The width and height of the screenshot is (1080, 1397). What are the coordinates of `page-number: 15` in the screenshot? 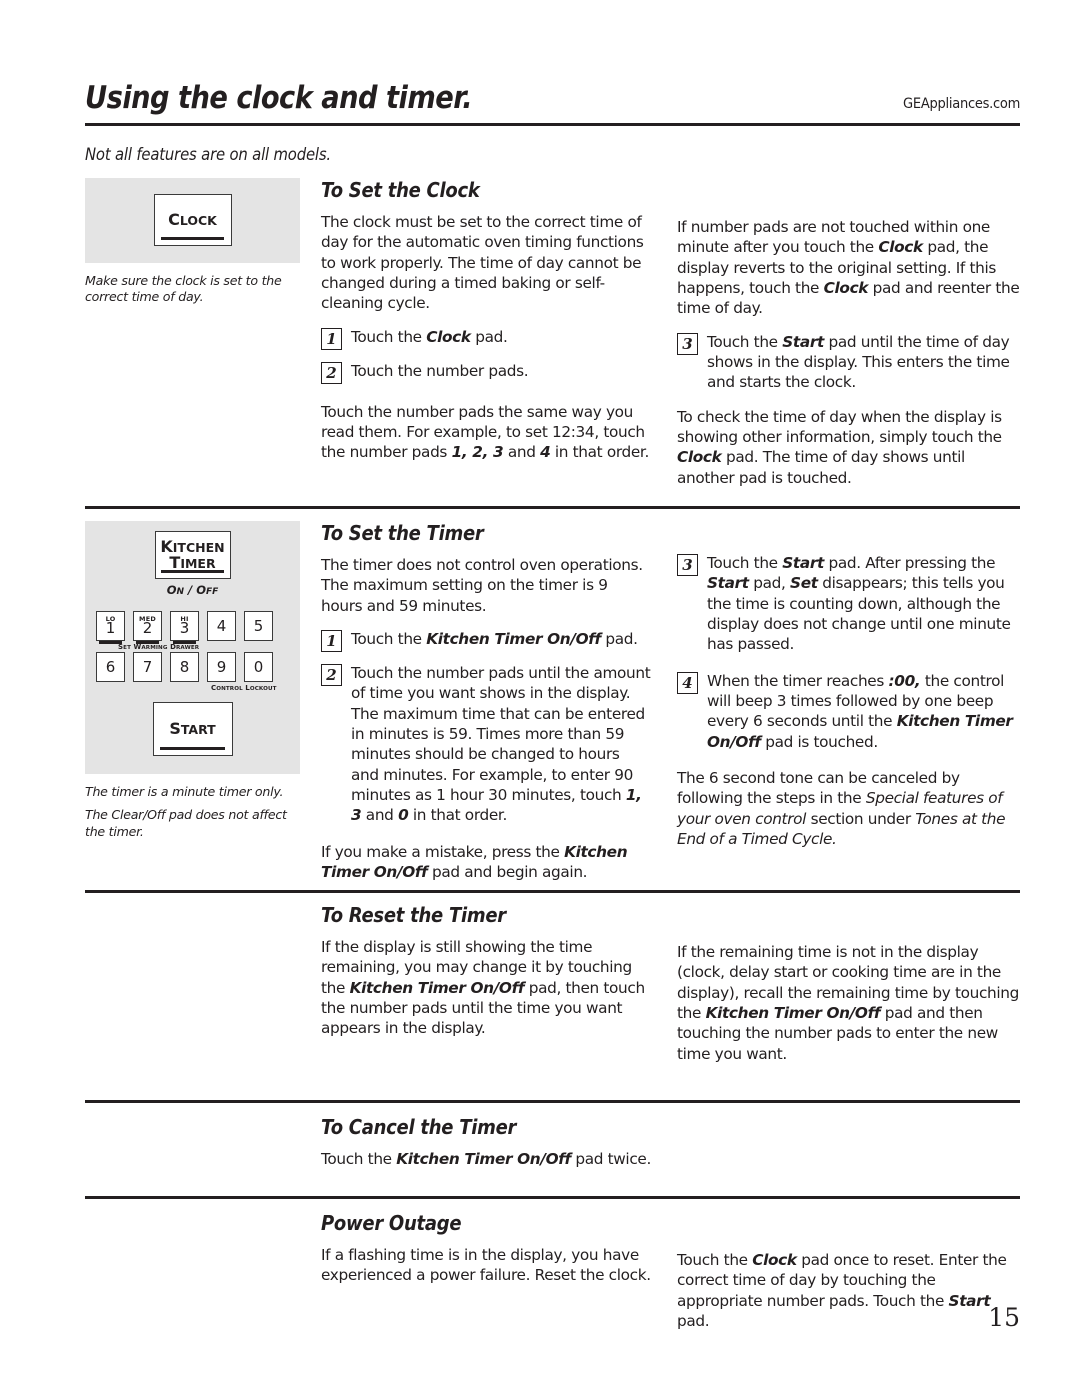 It's located at (1004, 1317).